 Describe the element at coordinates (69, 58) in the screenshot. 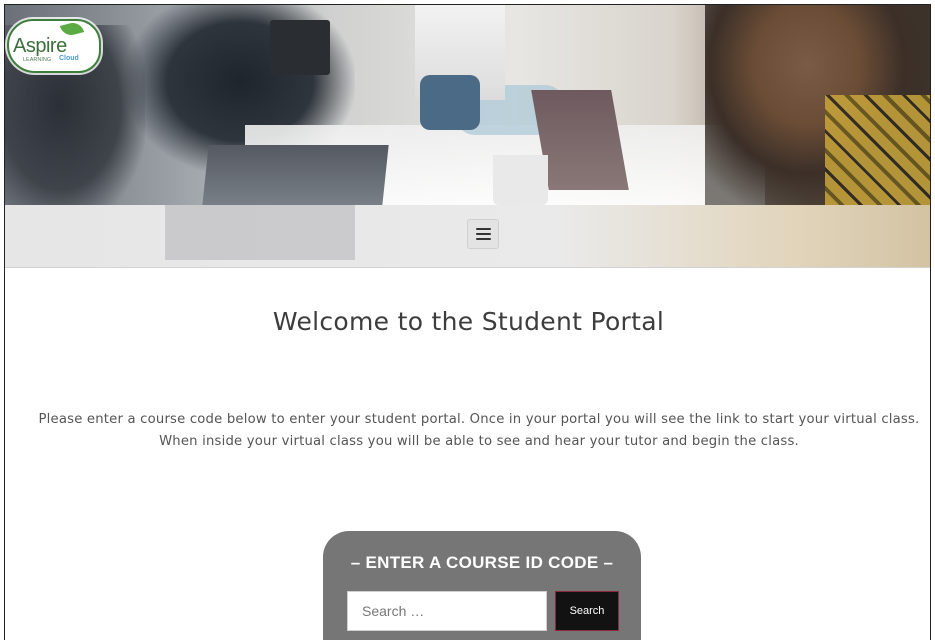

I see `logo-sub-right: Cloud` at that location.